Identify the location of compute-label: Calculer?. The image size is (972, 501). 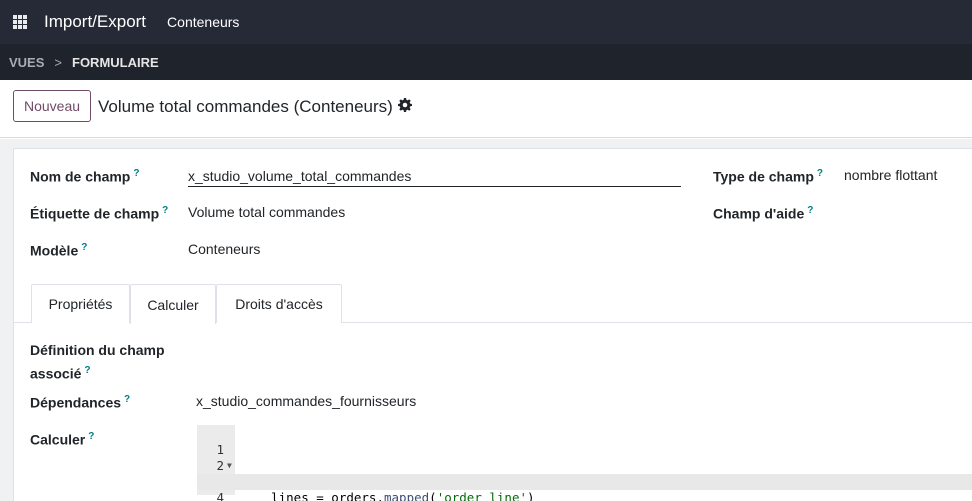
(62, 438).